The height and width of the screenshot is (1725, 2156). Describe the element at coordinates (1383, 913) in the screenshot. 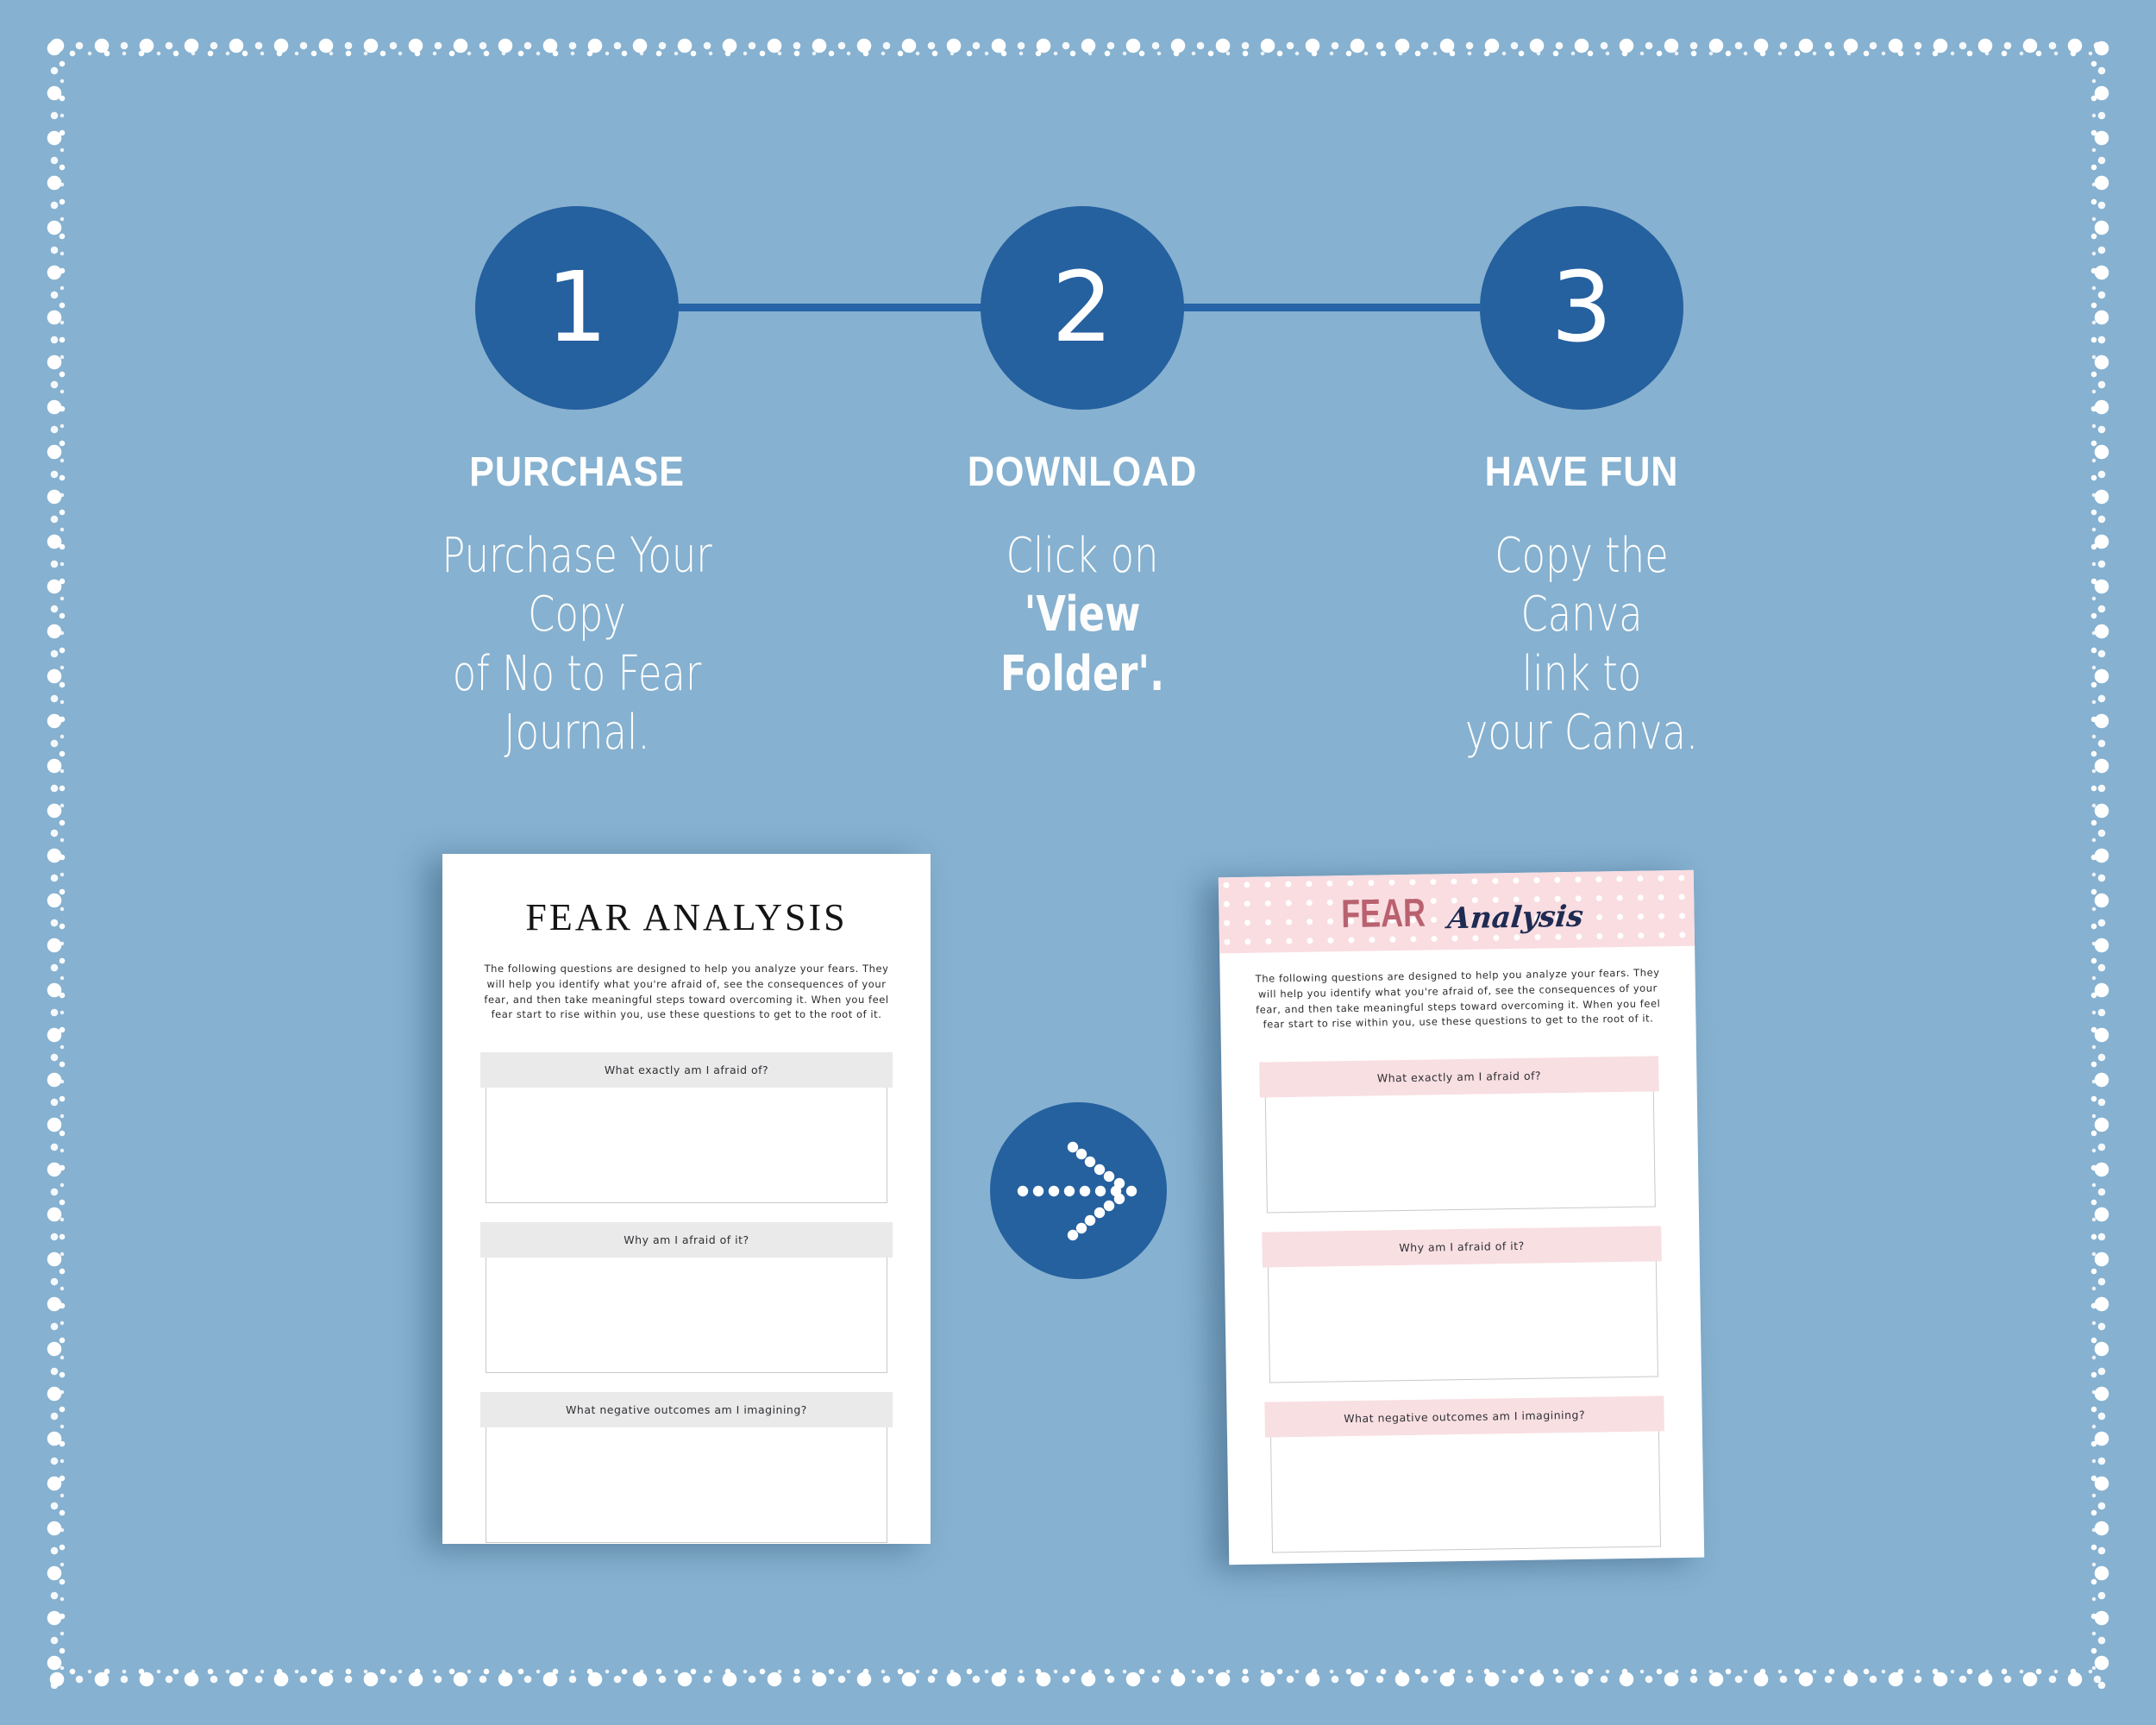

I see `after-doc-title-bold: FEAR` at that location.